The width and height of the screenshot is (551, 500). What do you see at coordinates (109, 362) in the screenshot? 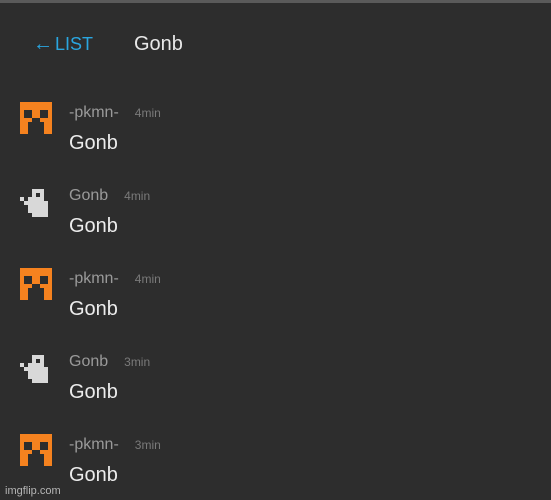
I see `message-meta: Gonb 3min` at bounding box center [109, 362].